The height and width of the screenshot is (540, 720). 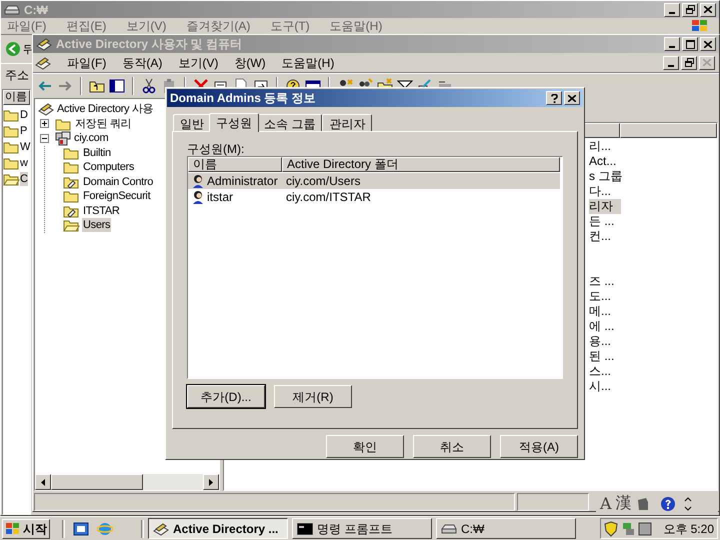 I want to click on tree-item: Users, so click(x=97, y=225).